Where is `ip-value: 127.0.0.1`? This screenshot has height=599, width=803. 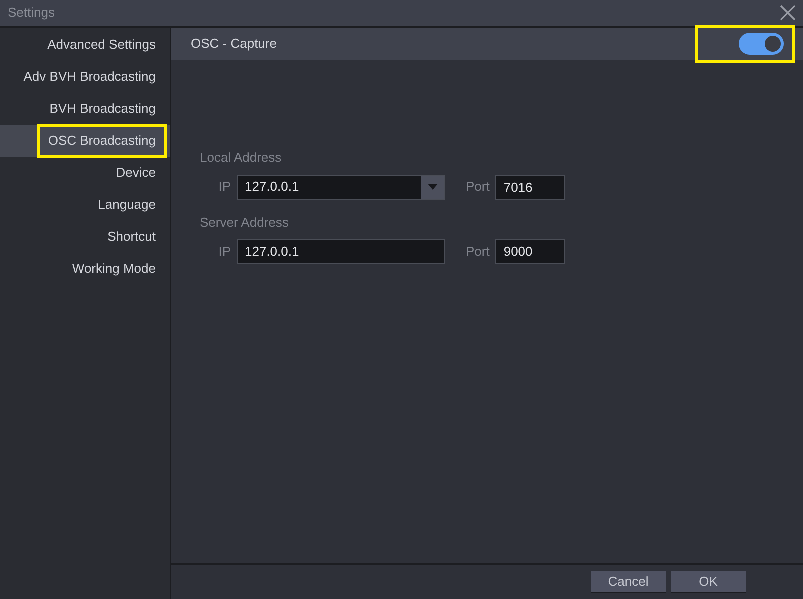
ip-value: 127.0.0.1 is located at coordinates (272, 187).